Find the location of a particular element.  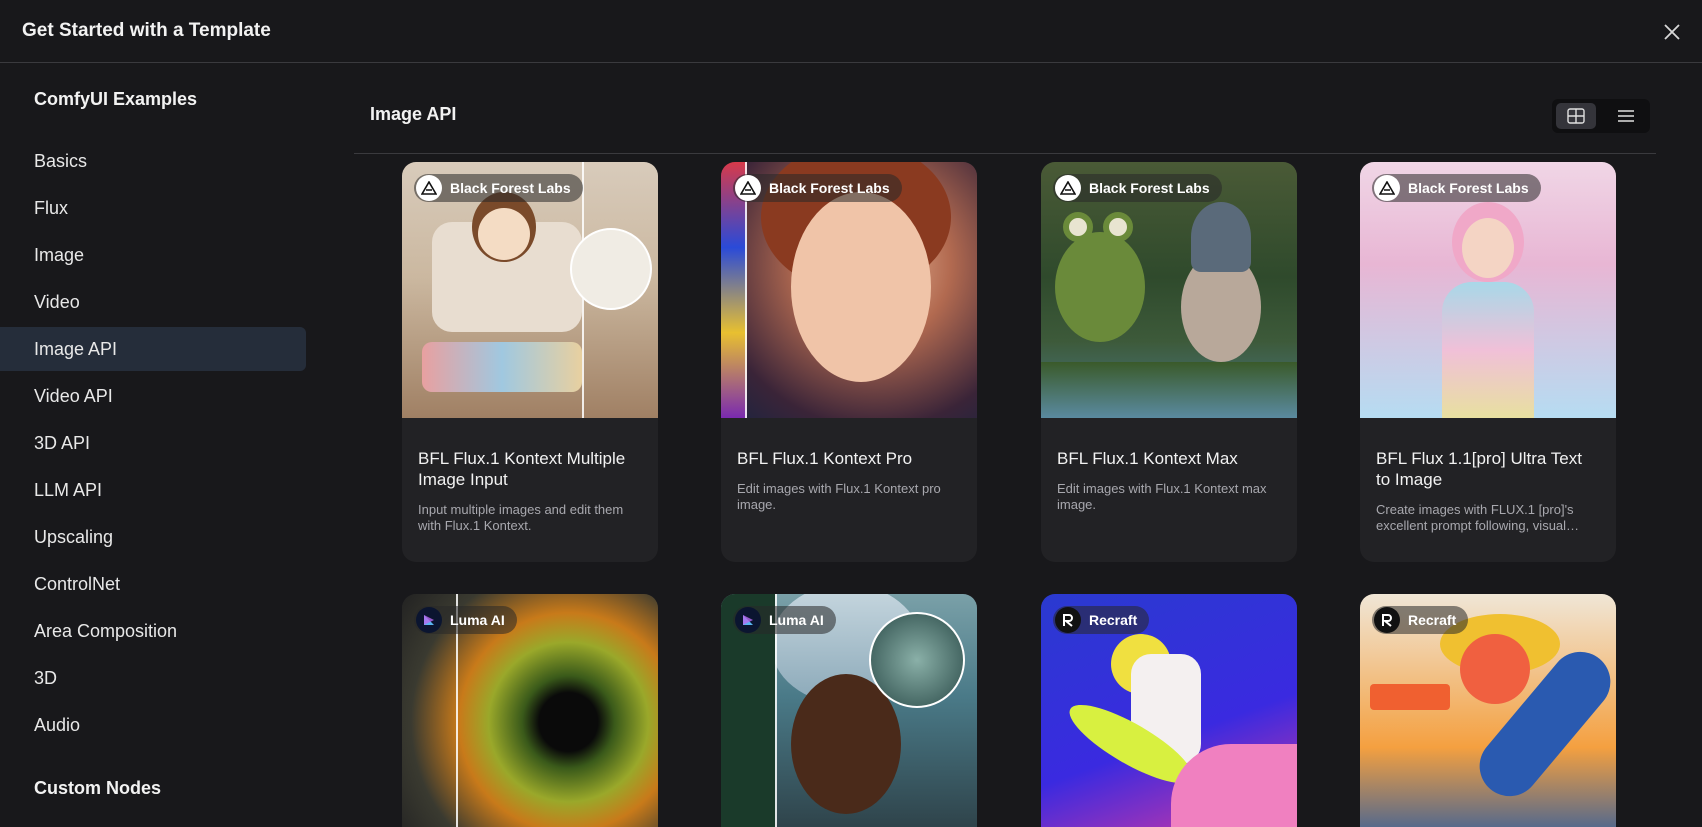

sidebar-item-controlnet: ControlNet is located at coordinates (153, 584).